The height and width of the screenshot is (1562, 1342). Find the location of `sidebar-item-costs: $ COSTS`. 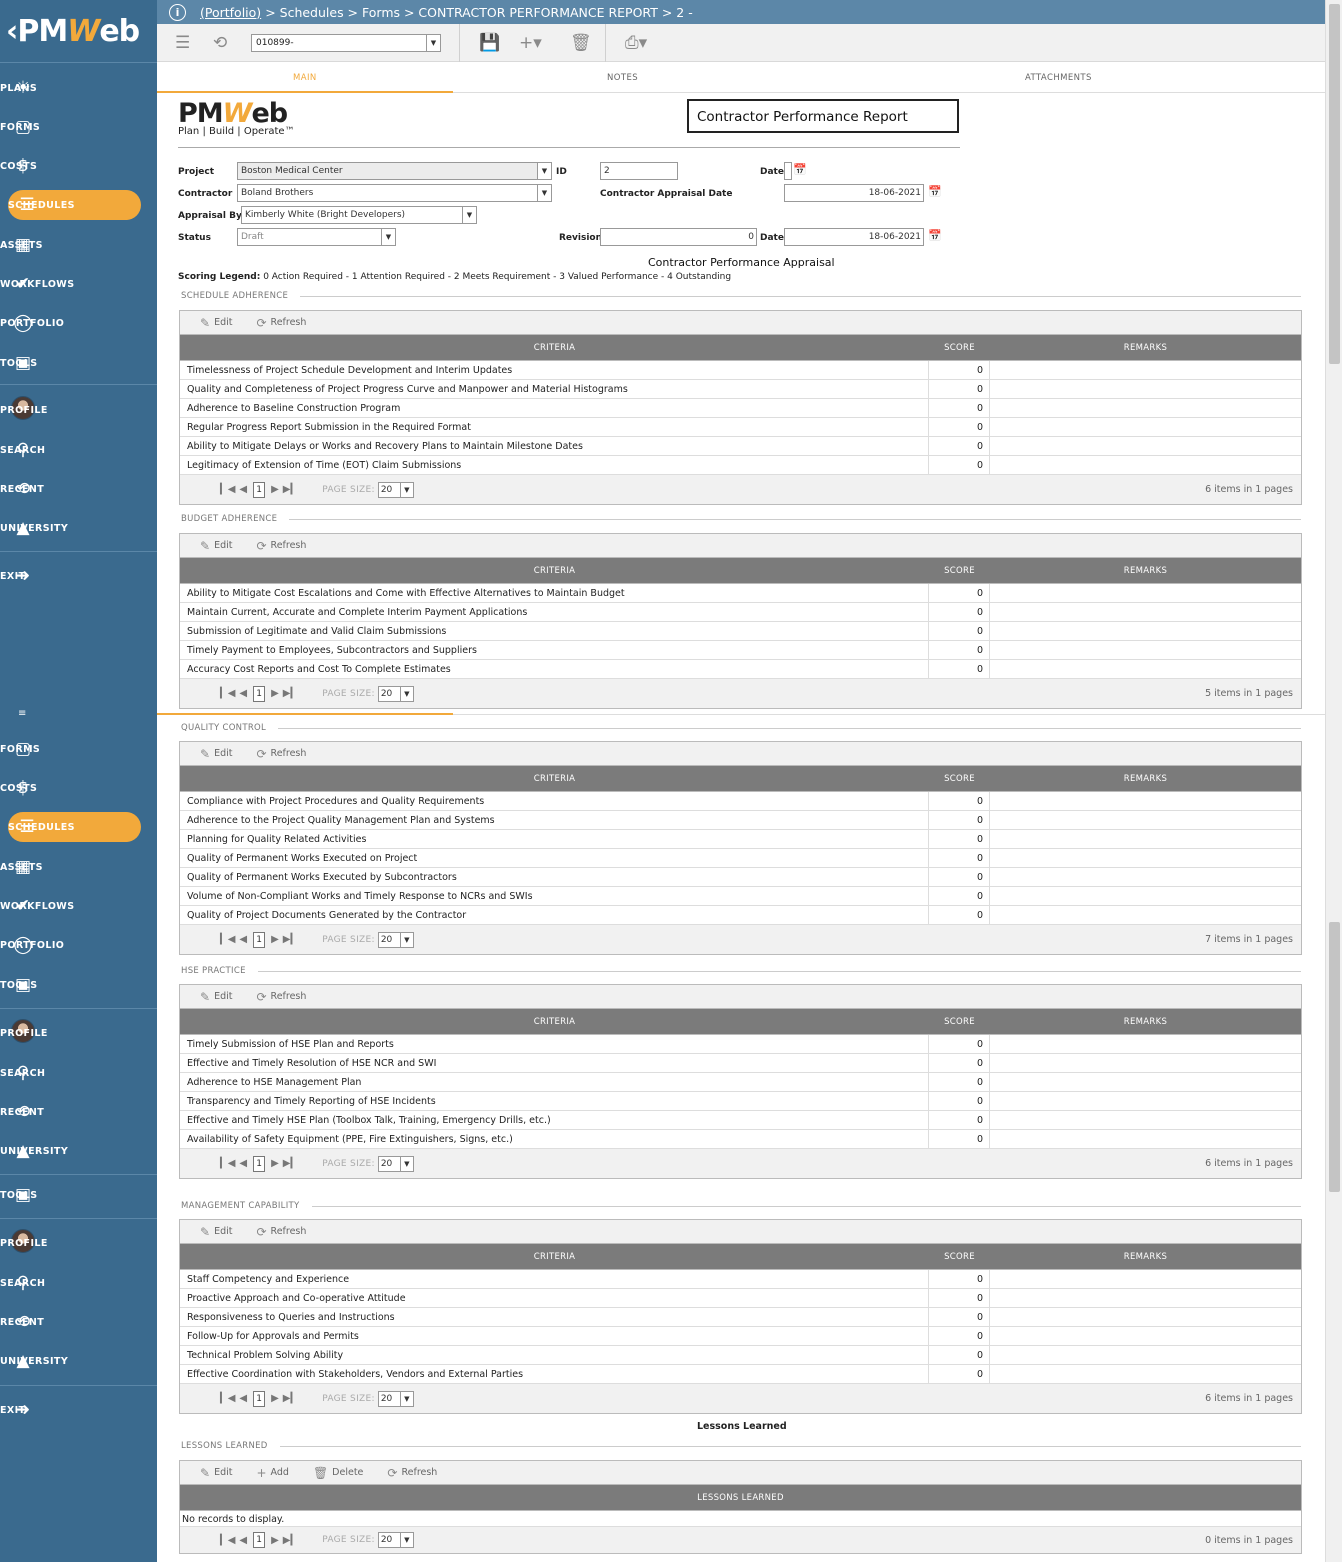

sidebar-item-costs: $ COSTS is located at coordinates (78, 166).